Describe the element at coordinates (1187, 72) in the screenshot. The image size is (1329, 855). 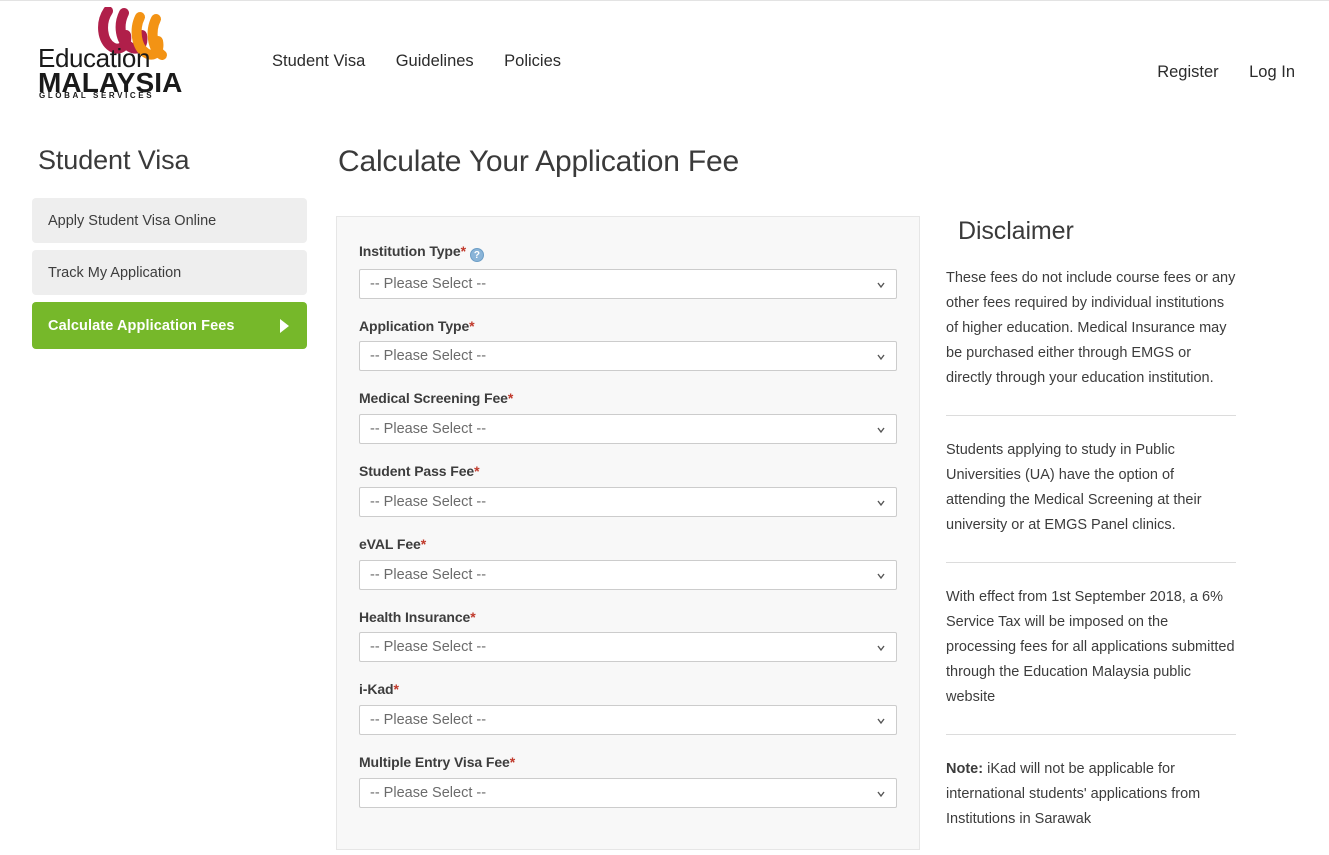
I see `register-link: Register` at that location.